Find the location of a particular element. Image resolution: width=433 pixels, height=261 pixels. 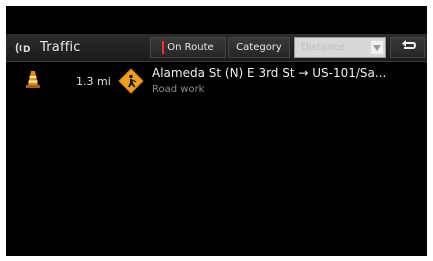

traffic-cone-icon is located at coordinates (33, 79).